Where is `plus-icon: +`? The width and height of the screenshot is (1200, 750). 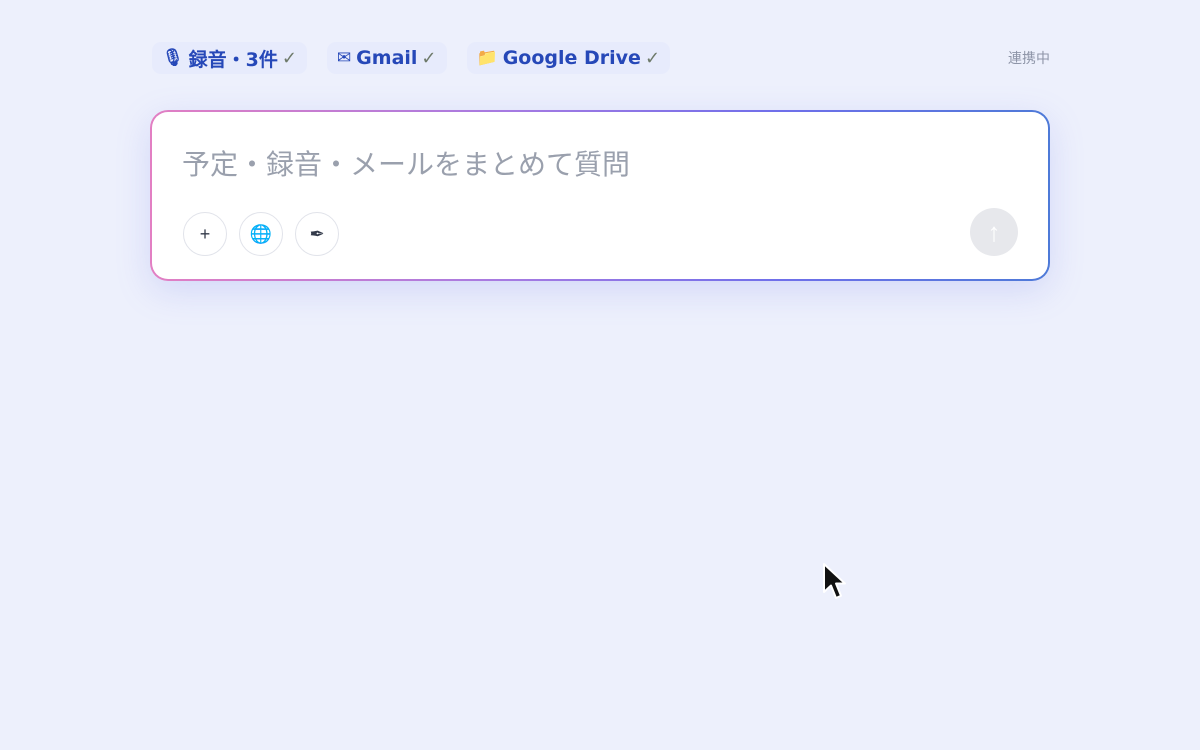 plus-icon: + is located at coordinates (205, 233).